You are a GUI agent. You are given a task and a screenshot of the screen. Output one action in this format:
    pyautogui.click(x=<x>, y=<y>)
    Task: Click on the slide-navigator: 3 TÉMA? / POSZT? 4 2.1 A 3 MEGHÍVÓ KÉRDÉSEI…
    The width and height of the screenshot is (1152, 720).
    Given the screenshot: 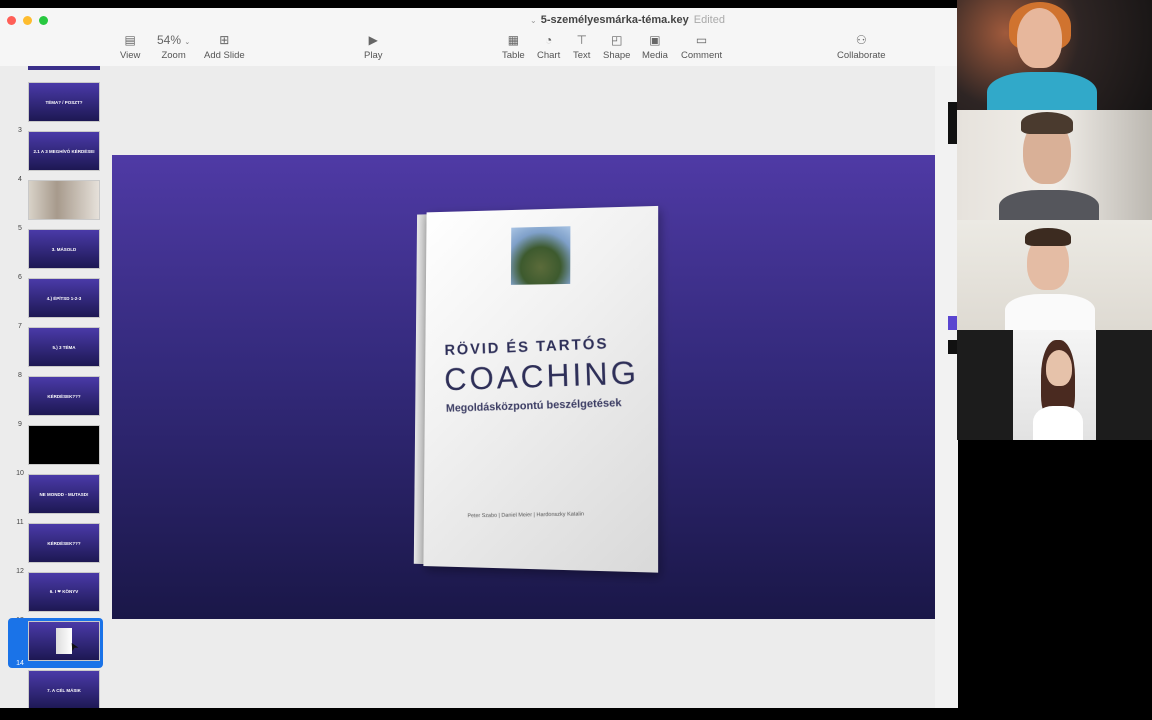 What is the action you would take?
    pyautogui.click(x=55, y=387)
    